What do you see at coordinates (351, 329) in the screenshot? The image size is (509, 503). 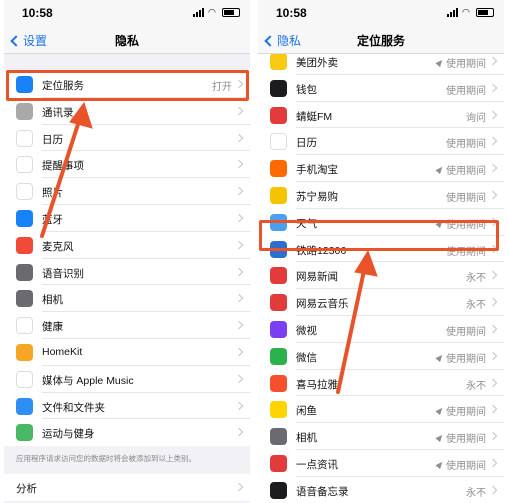 I see `arrow-to-weather` at bounding box center [351, 329].